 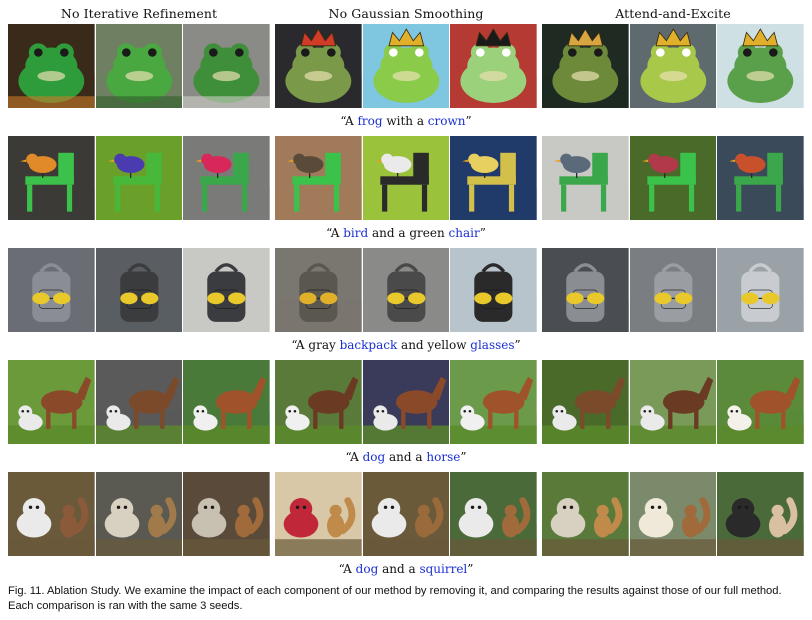 What do you see at coordinates (406, 13) in the screenshot?
I see `column-header-no-gaussian-smoothing: No Gaussian Smoothing` at bounding box center [406, 13].